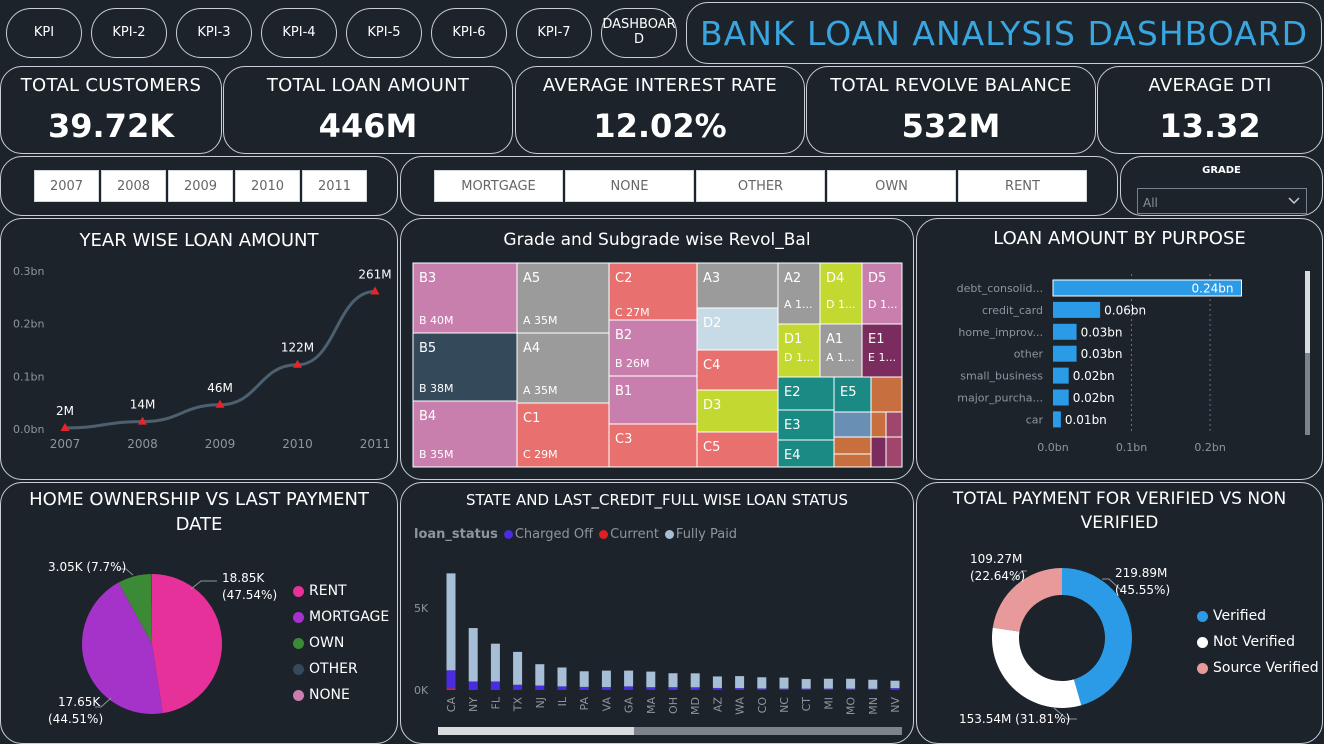 This screenshot has height=744, width=1324. I want to click on legend-item: Source Verified, so click(1258, 668).